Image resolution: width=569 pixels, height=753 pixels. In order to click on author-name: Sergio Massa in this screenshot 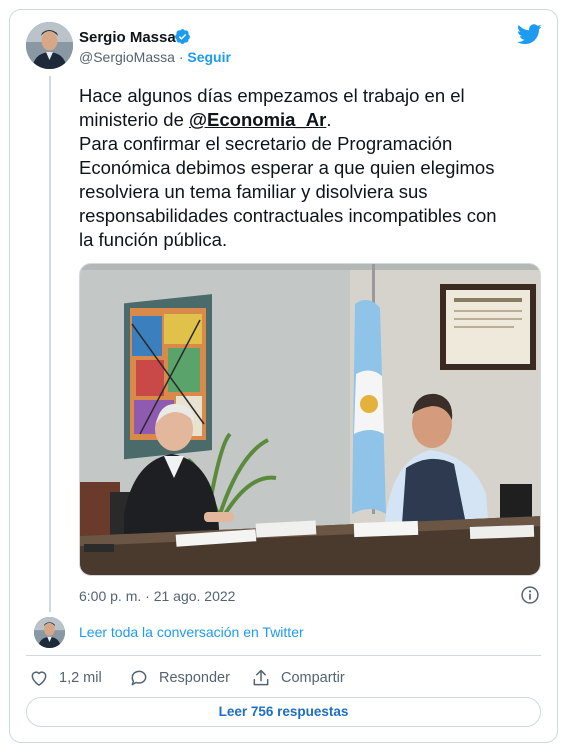, I will do `click(127, 37)`.